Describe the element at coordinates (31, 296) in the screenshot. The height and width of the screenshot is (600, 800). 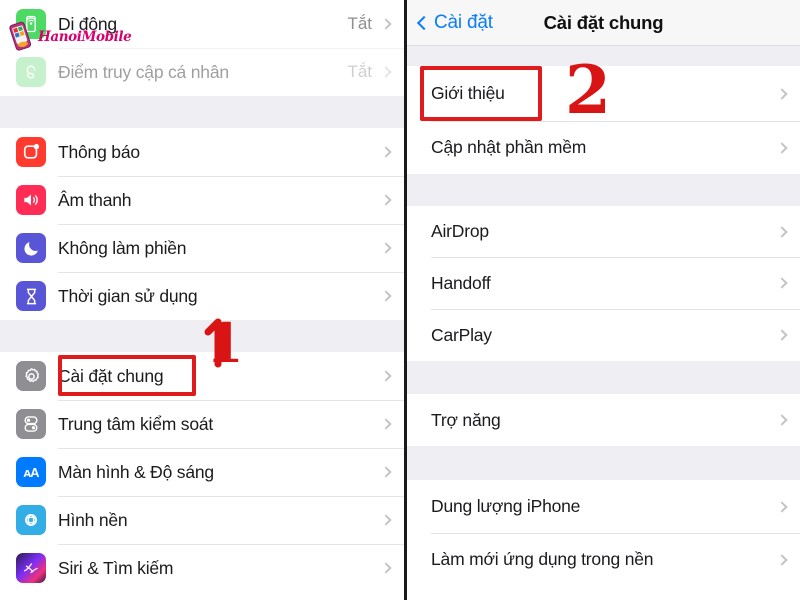
I see `screen-time-icon` at that location.